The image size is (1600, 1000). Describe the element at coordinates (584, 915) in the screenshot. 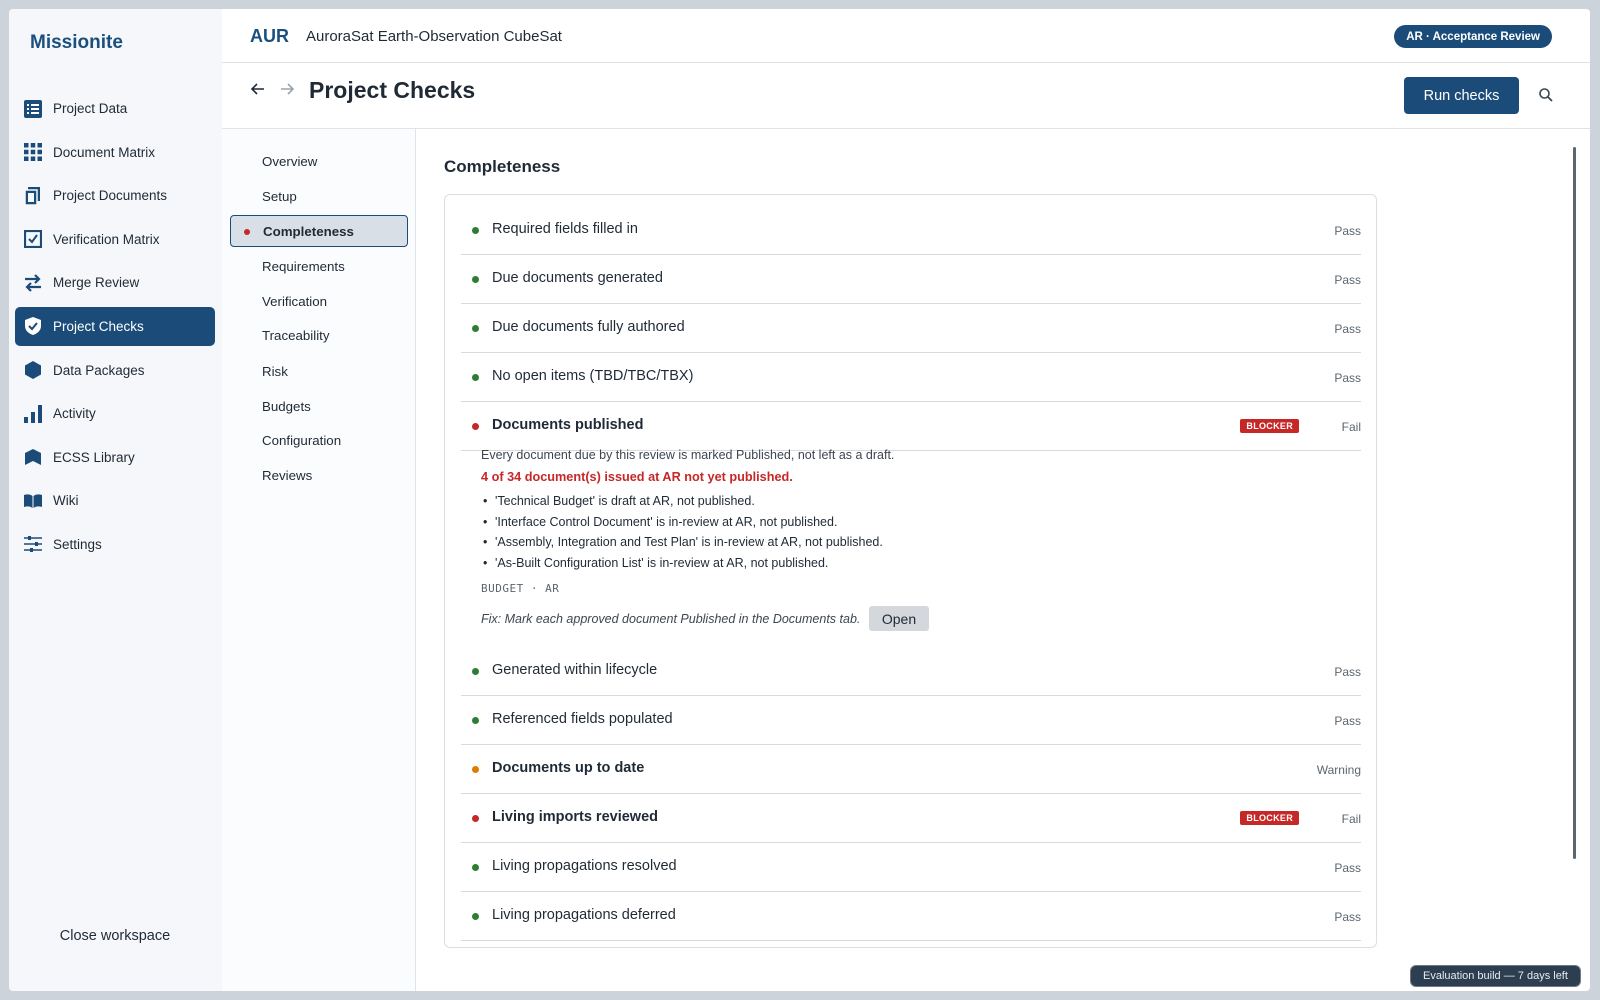

I see `check-label: Living propagations deferred` at that location.